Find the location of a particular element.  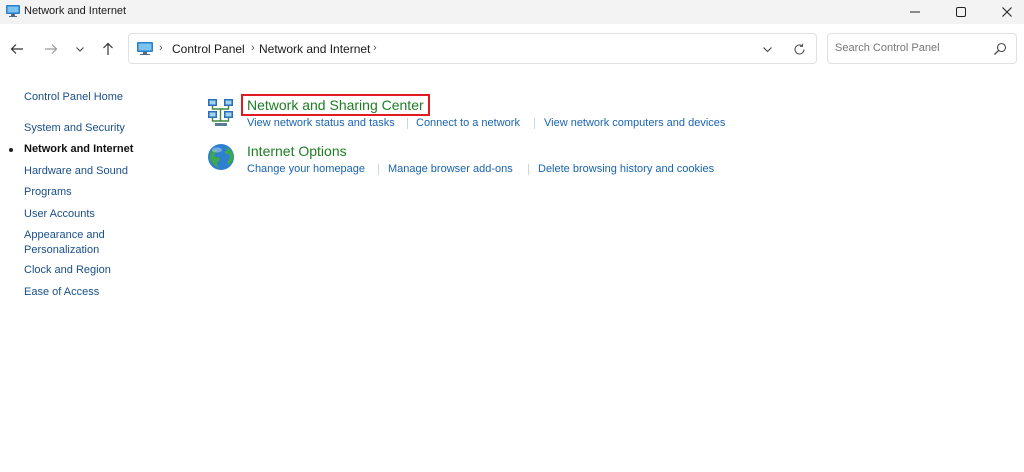

maximize-icon is located at coordinates (961, 12).